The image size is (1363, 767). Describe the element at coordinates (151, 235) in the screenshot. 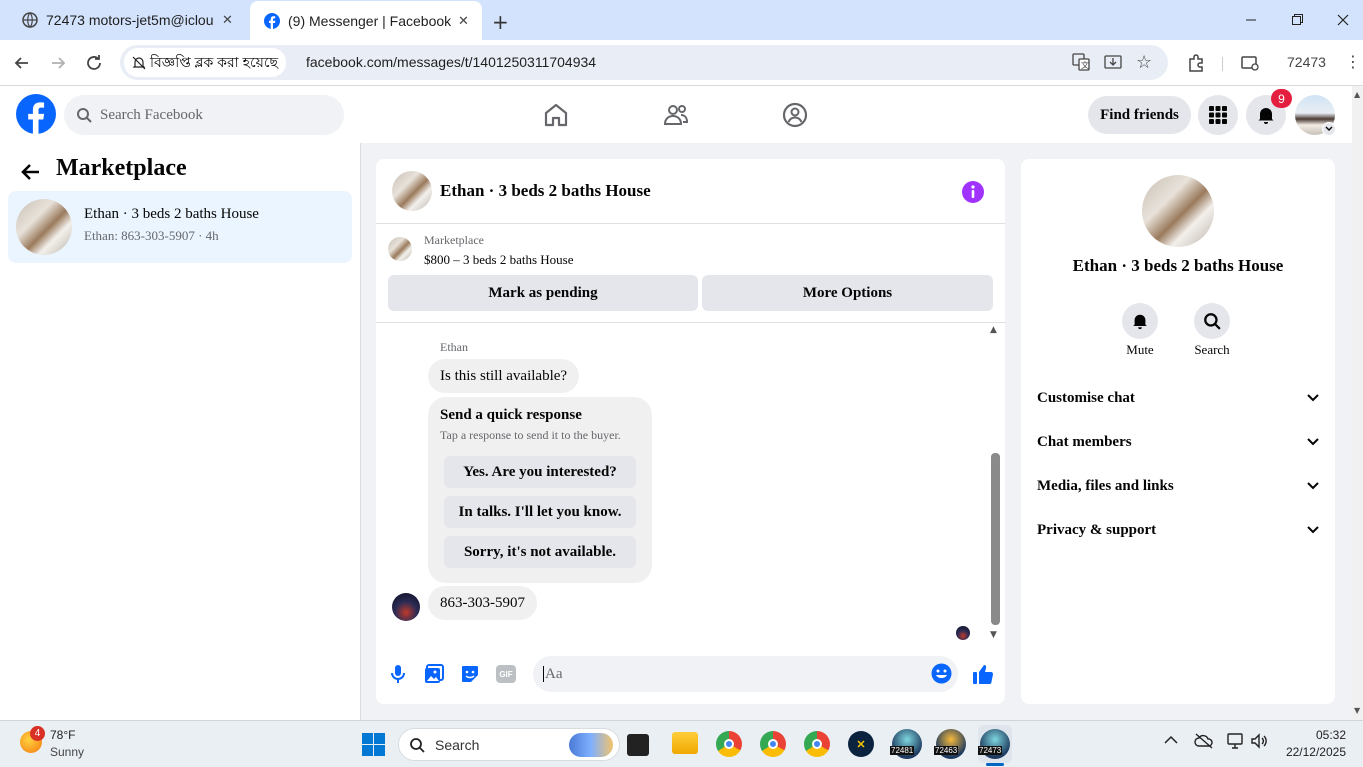

I see `conversation-preview: Ethan: 863-303-5907 · 4h` at that location.